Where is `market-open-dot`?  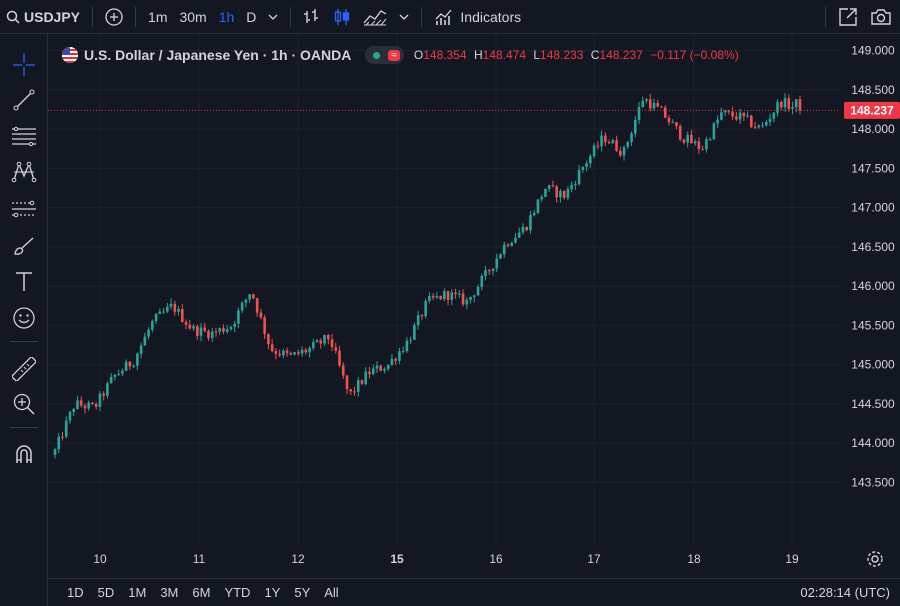 market-open-dot is located at coordinates (377, 55).